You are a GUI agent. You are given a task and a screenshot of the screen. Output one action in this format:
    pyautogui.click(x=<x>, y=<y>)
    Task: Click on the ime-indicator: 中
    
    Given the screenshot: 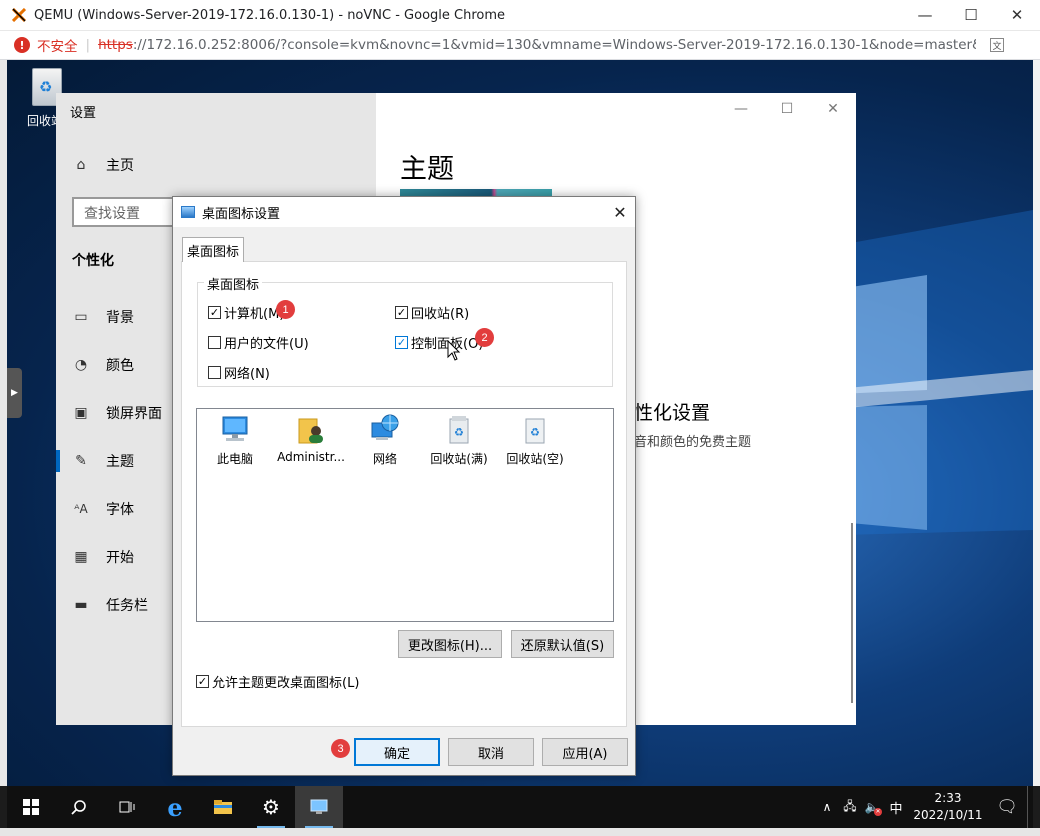 What is the action you would take?
    pyautogui.click(x=896, y=807)
    